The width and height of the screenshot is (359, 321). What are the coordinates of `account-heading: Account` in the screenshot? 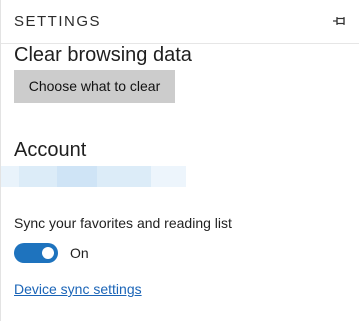 It's located at (50, 150).